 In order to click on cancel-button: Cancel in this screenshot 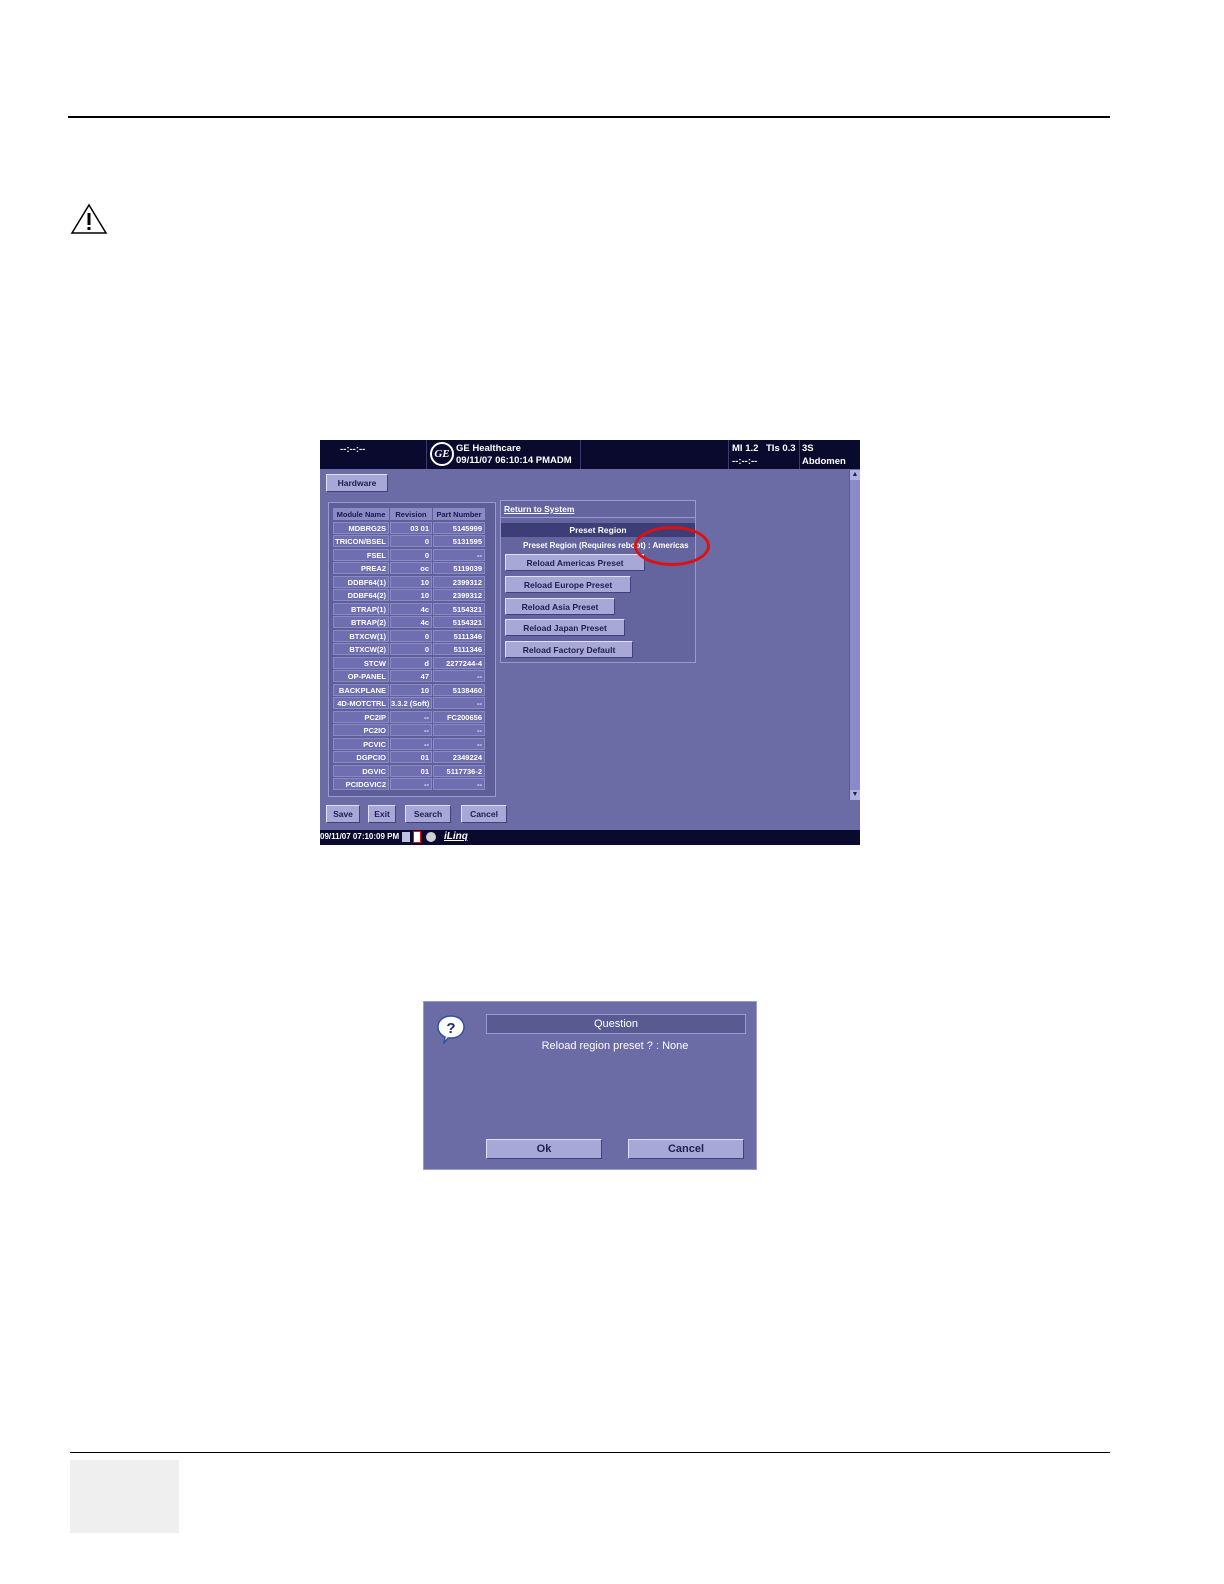, I will do `click(484, 814)`.